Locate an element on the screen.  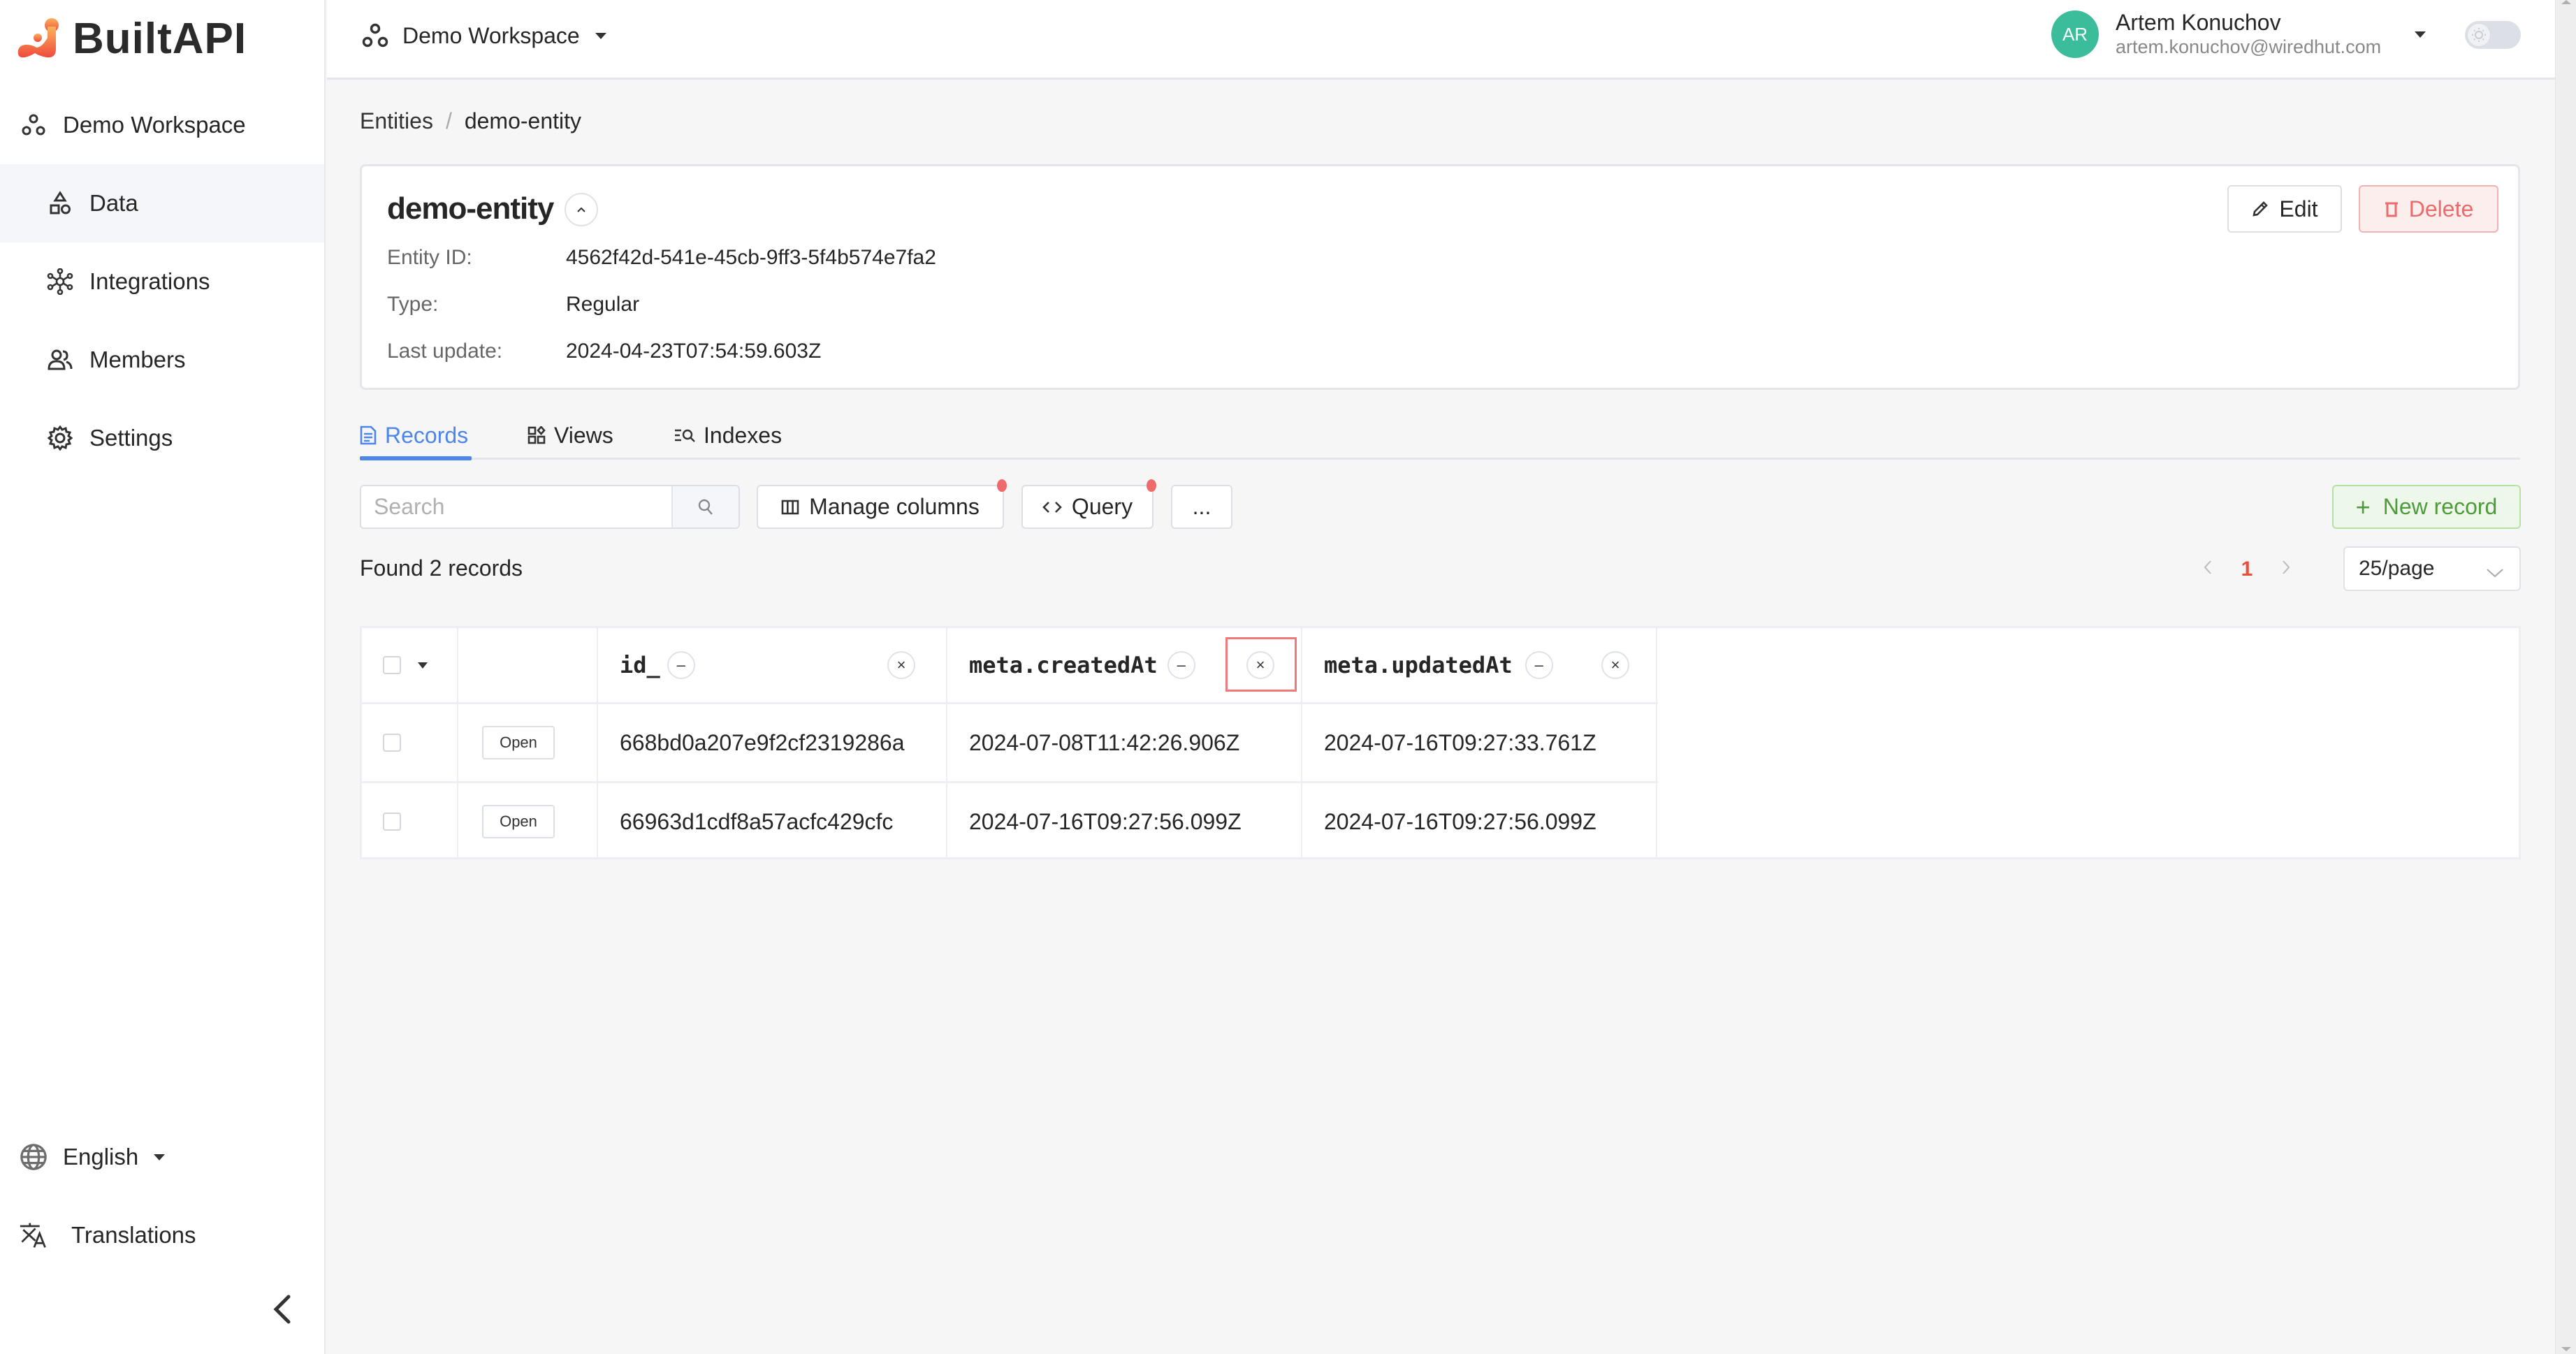
sidebar-item-translations: Translations is located at coordinates (162, 1235).